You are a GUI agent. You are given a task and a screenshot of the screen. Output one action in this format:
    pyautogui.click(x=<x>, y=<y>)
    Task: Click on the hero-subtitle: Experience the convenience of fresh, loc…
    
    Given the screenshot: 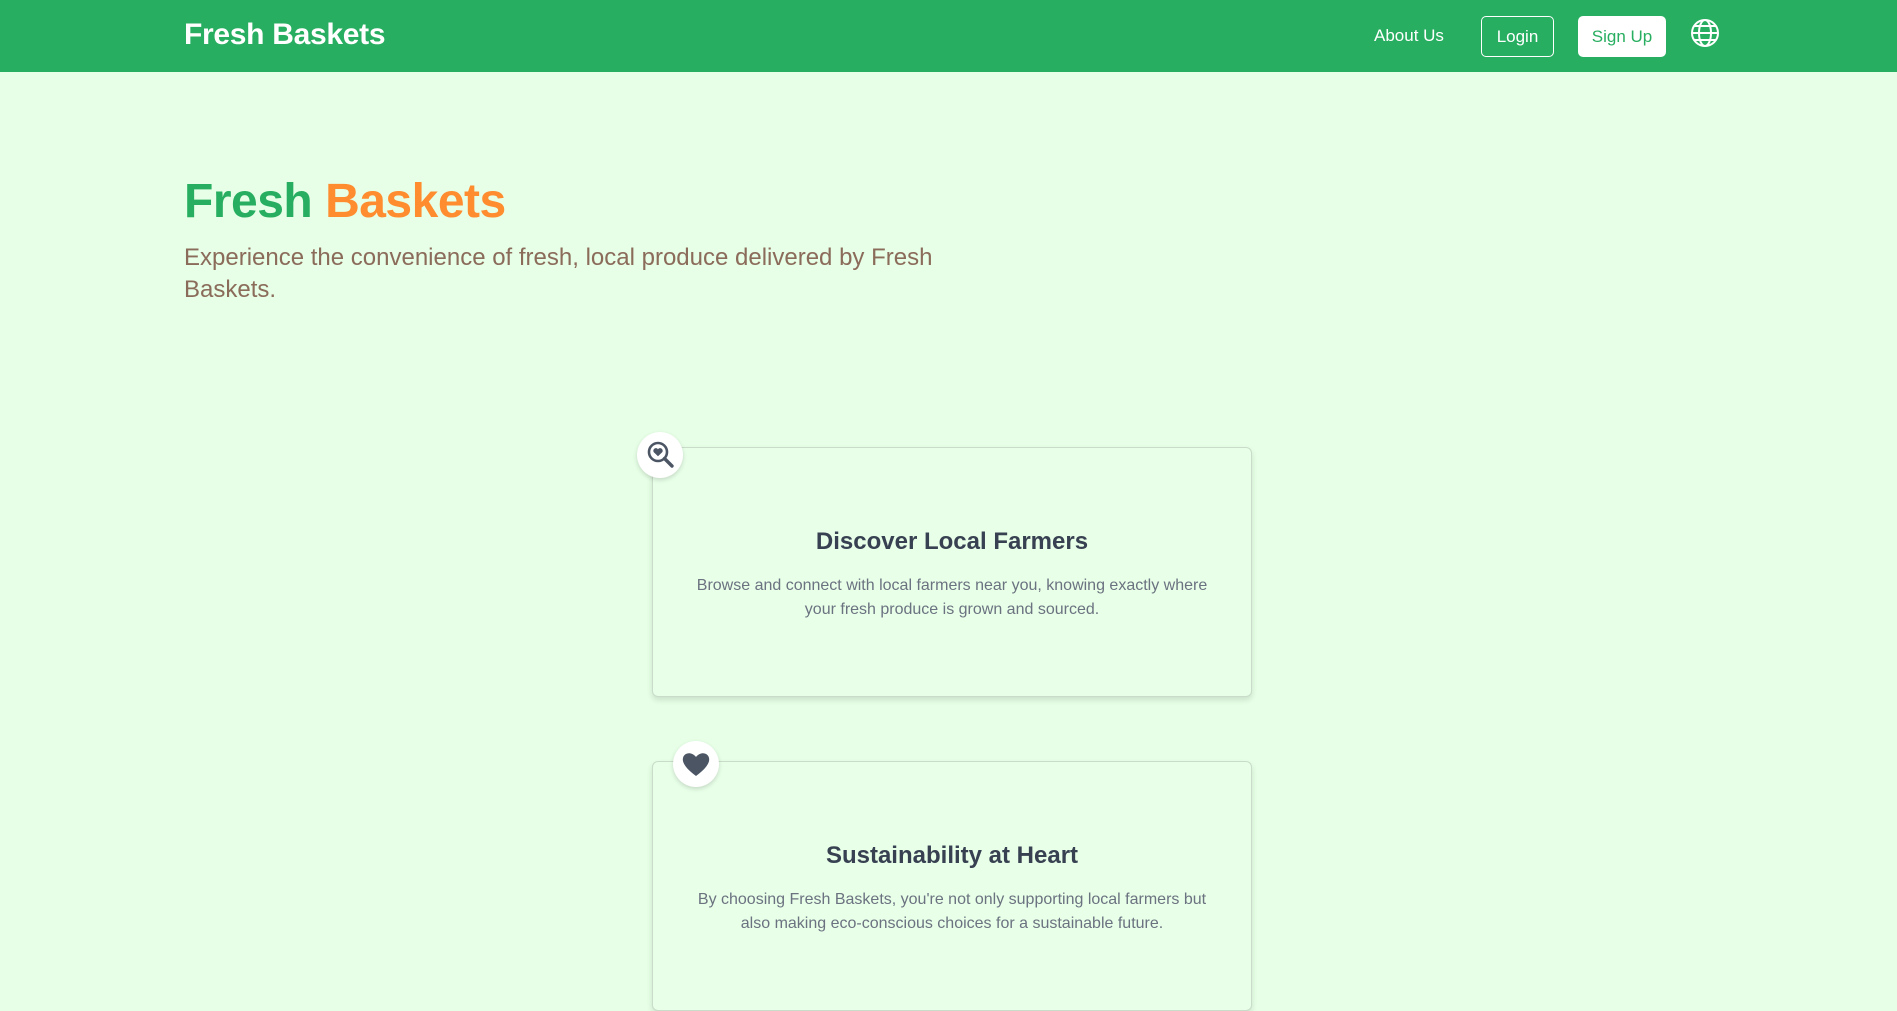 What is the action you would take?
    pyautogui.click(x=558, y=273)
    